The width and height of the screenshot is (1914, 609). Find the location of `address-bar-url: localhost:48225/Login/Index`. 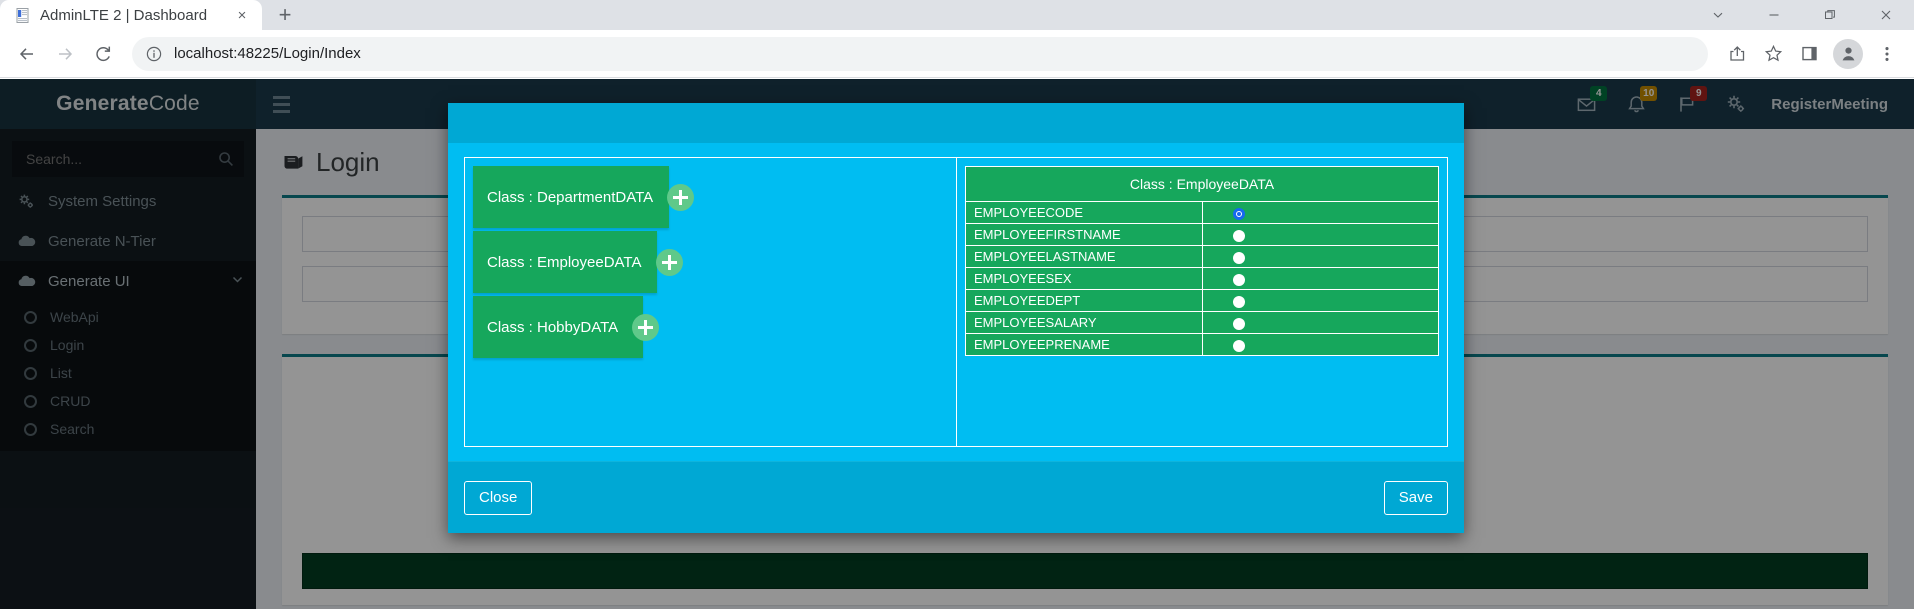

address-bar-url: localhost:48225/Login/Index is located at coordinates (267, 53).